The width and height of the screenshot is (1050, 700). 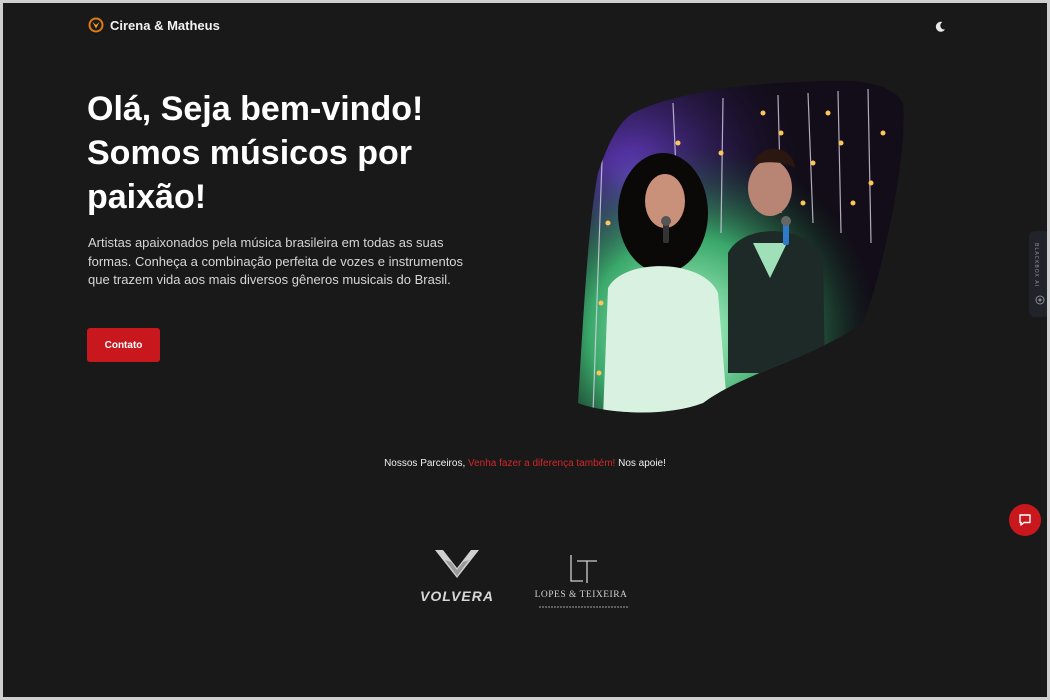 I want to click on brand-name: Cirena & Matheus, so click(x=165, y=25).